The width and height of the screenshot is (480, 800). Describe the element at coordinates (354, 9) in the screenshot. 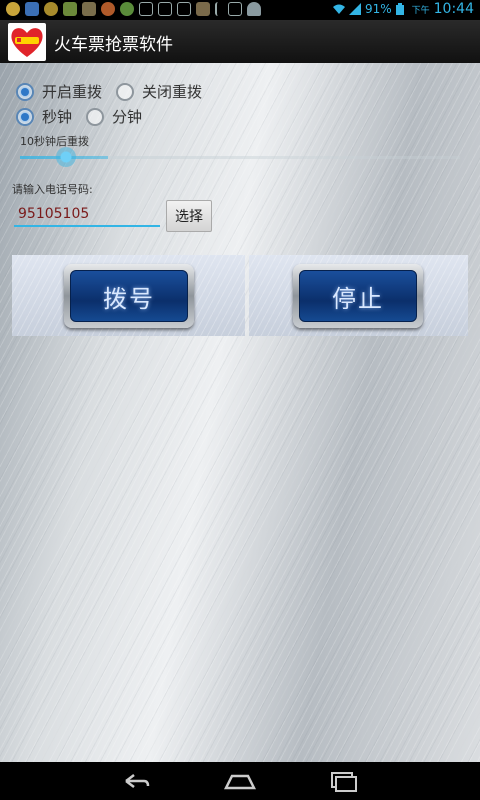

I see `signal-icon` at that location.